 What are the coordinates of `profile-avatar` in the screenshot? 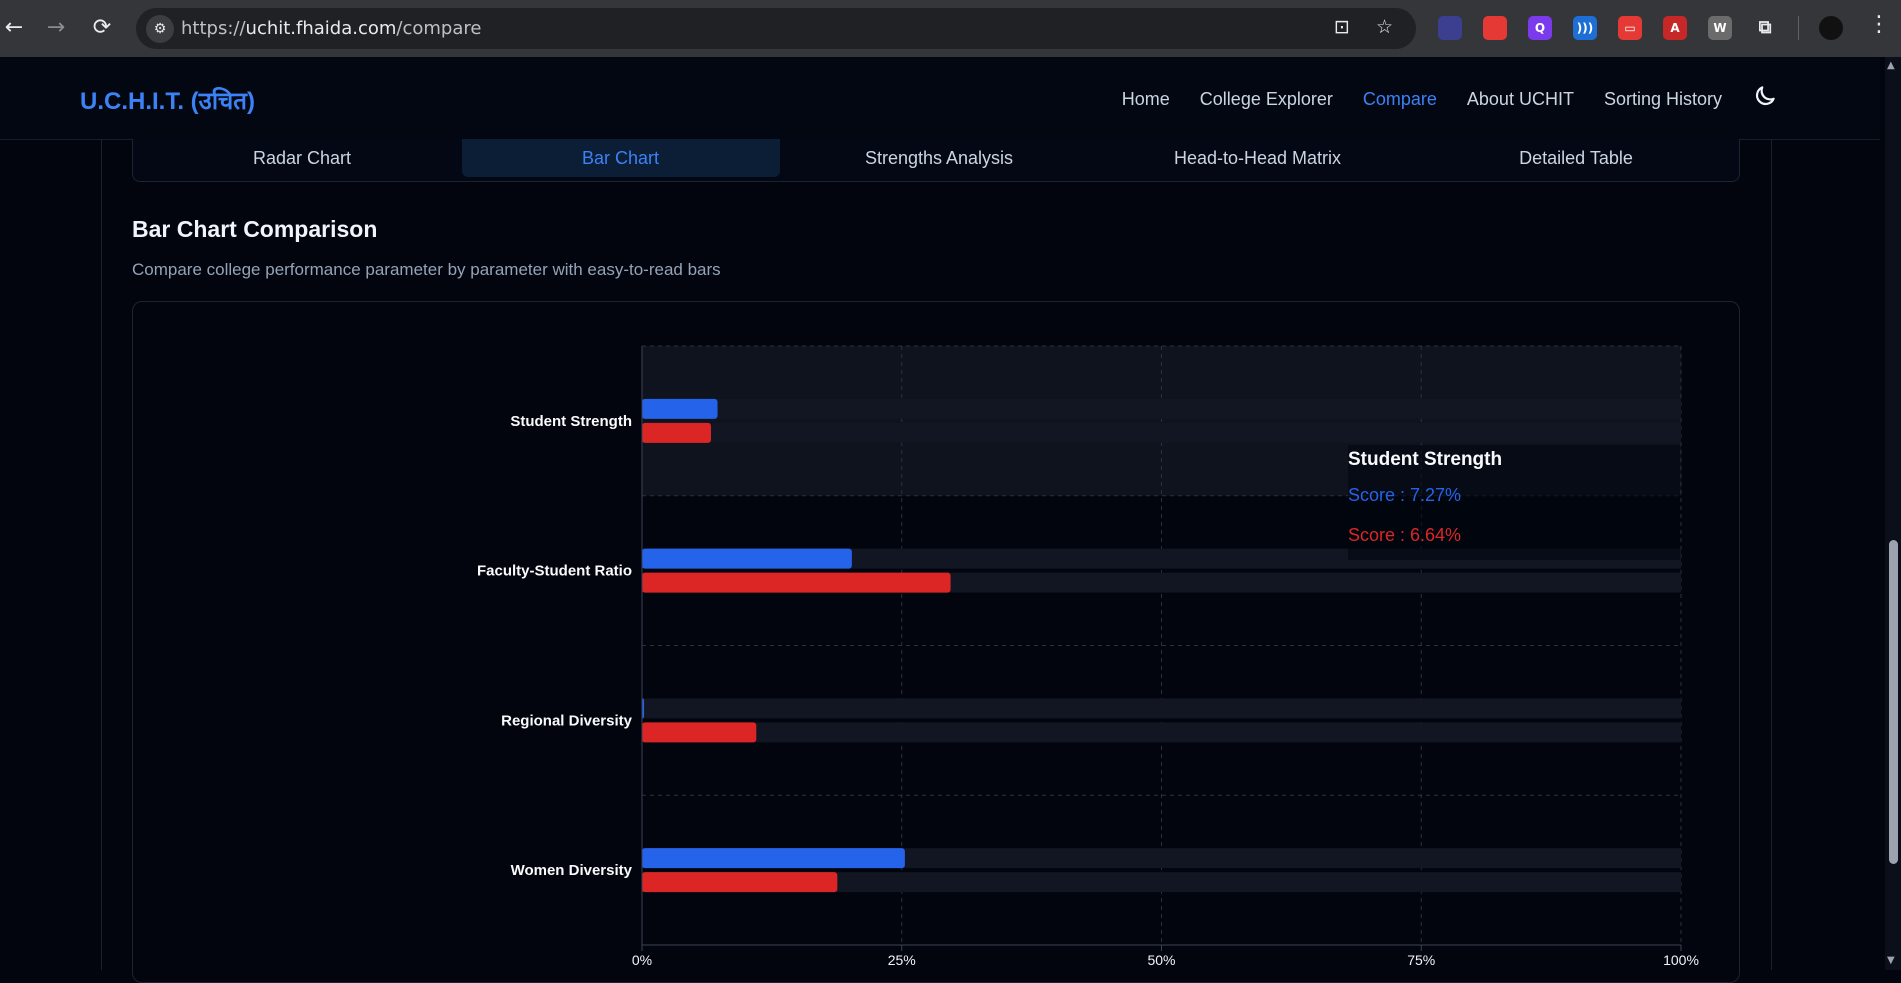 It's located at (1831, 28).